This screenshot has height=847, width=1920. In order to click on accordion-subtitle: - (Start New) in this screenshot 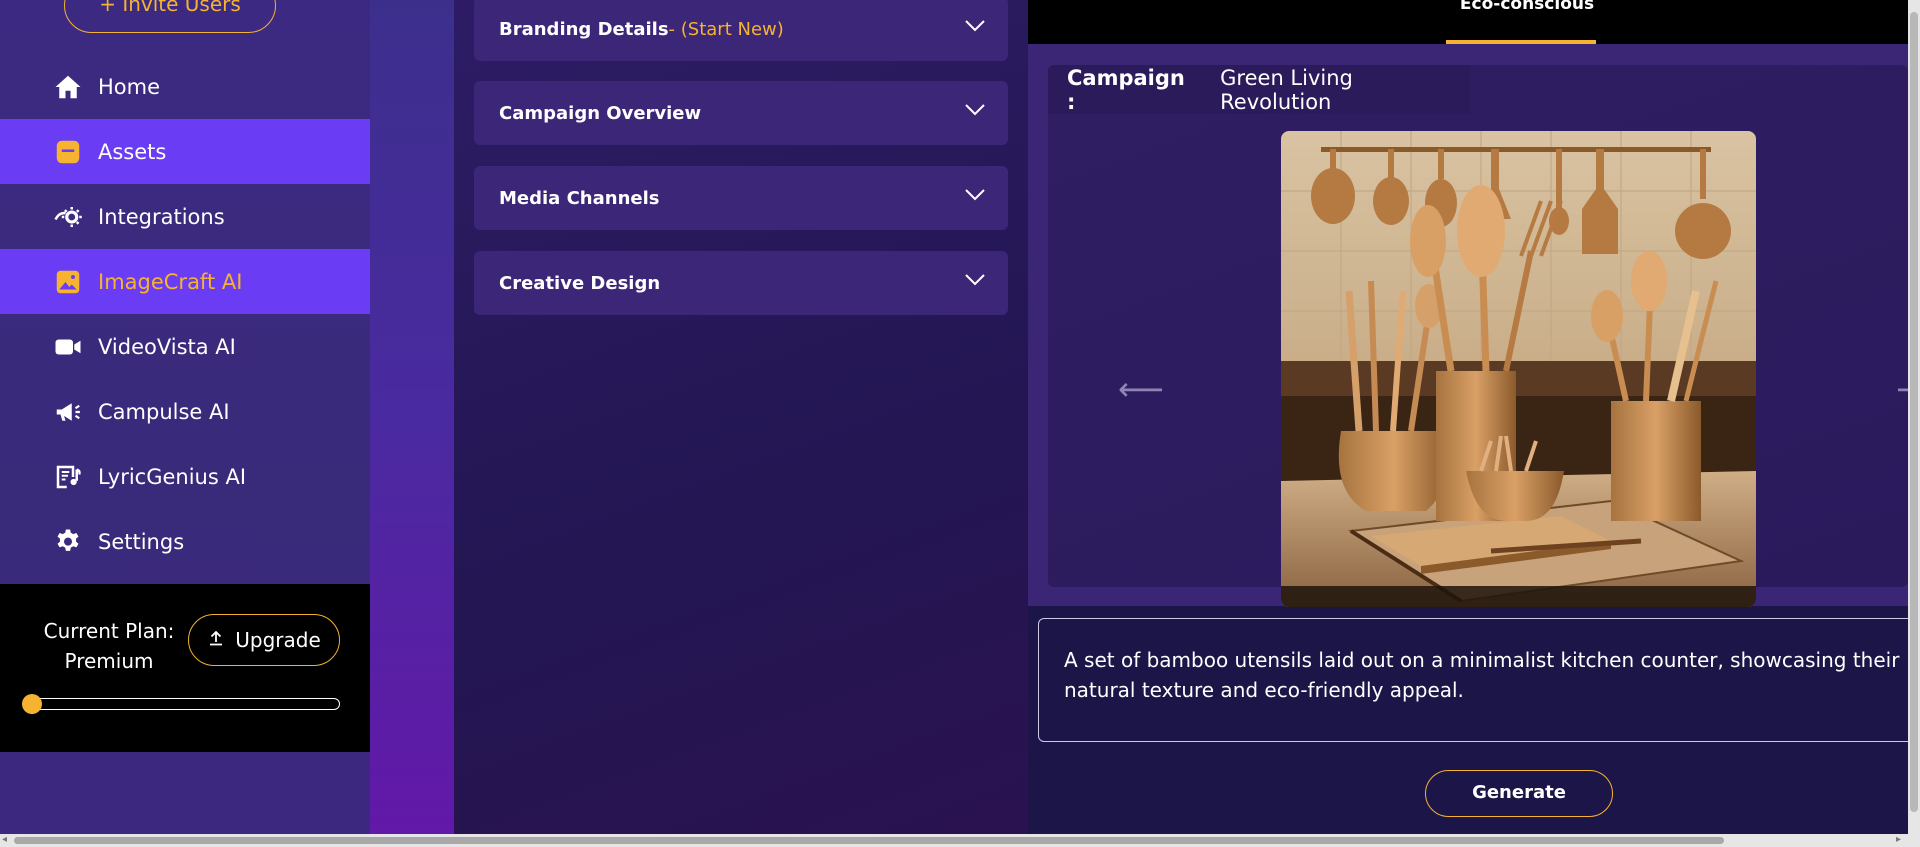, I will do `click(726, 29)`.